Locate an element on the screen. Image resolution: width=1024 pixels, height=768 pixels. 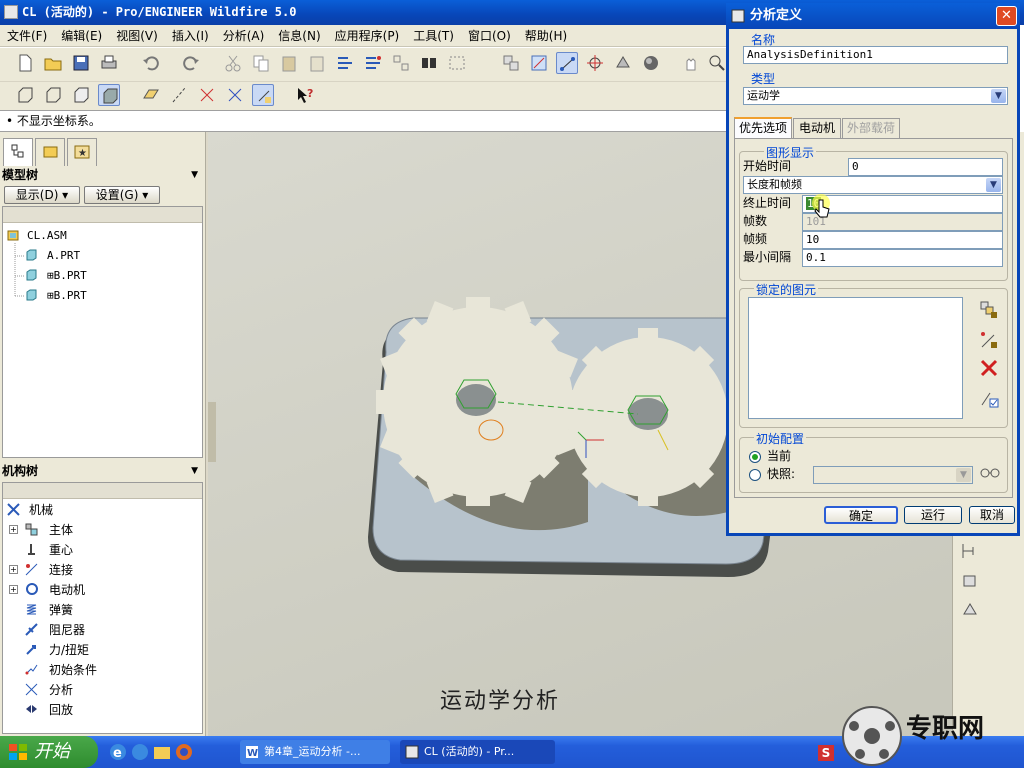
mech-item-dampers: 阻尼器 is located at coordinates (102, 630).